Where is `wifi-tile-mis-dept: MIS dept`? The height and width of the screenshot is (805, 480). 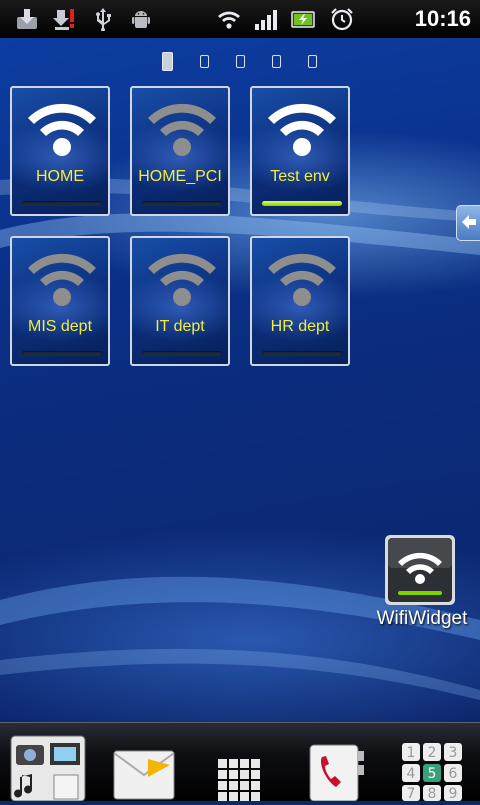 wifi-tile-mis-dept: MIS dept is located at coordinates (60, 301).